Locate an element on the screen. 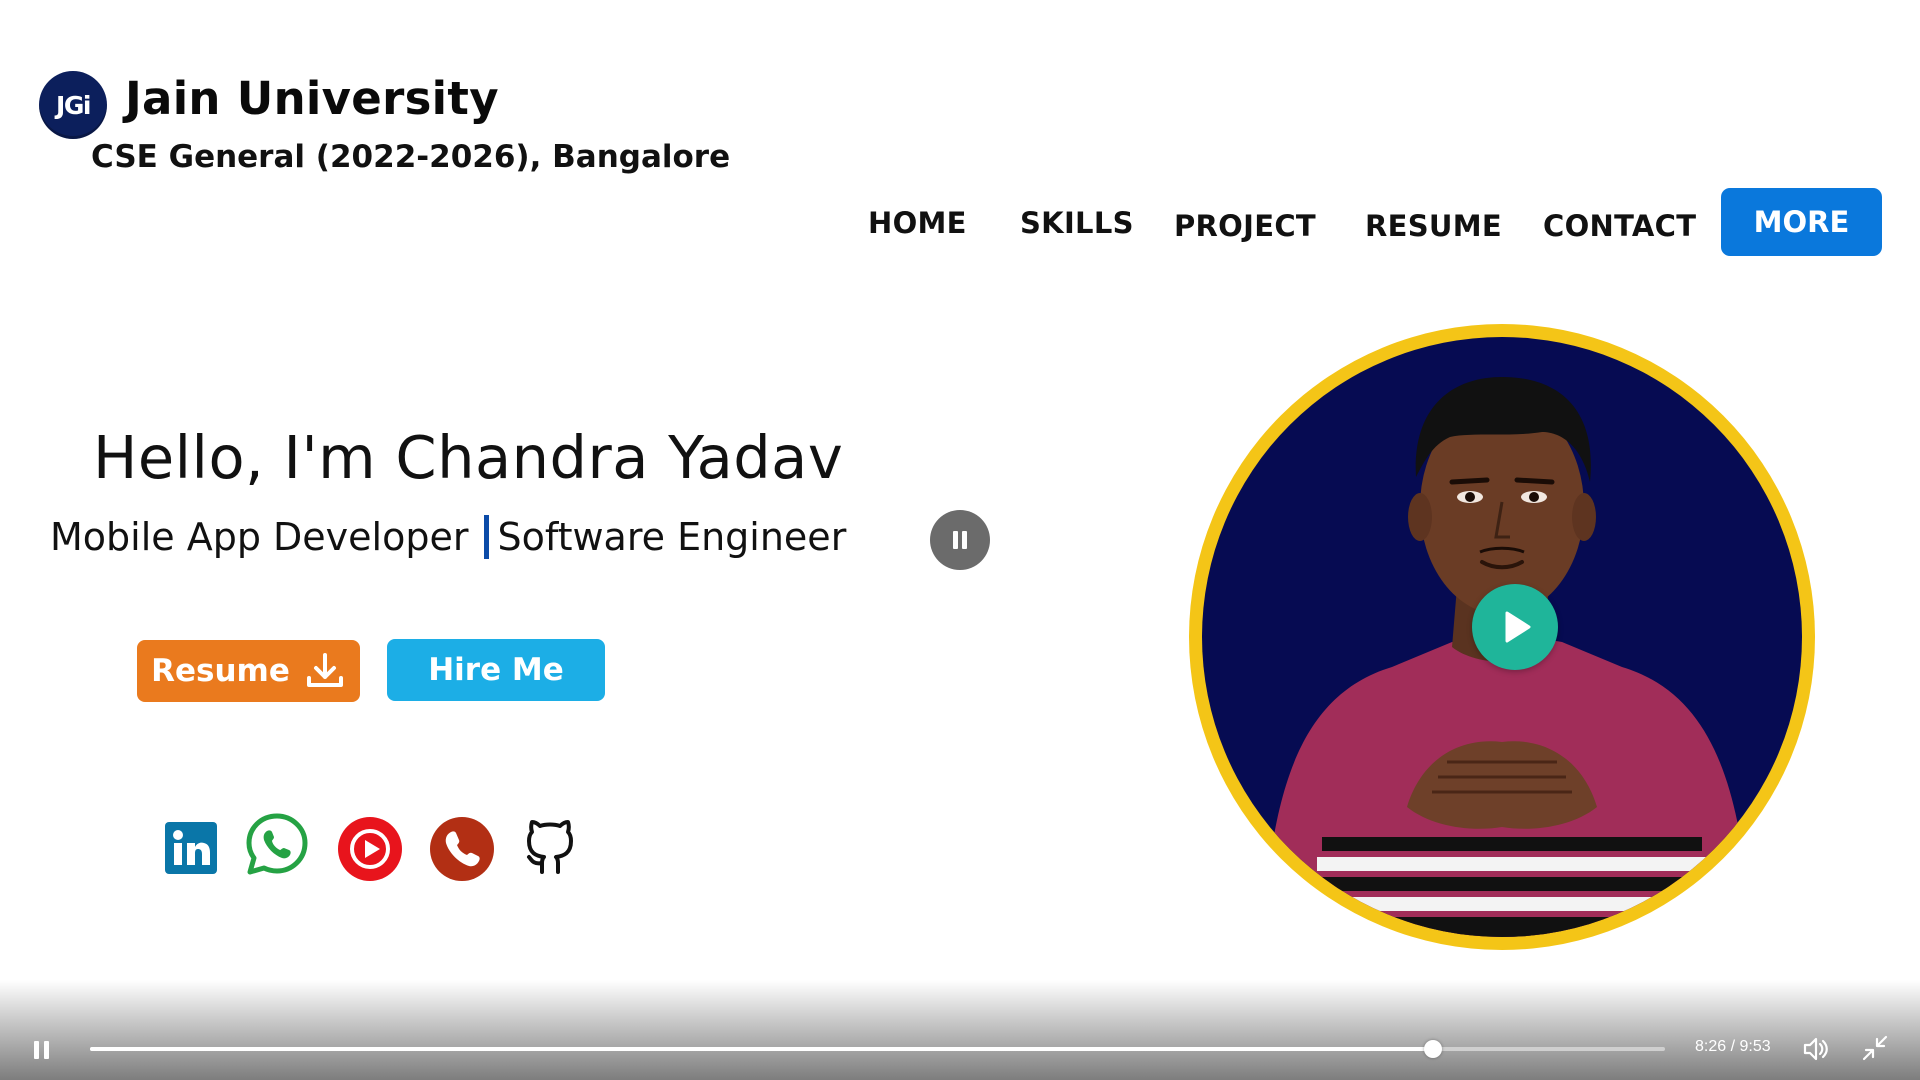  progress-track is located at coordinates (877, 1049).